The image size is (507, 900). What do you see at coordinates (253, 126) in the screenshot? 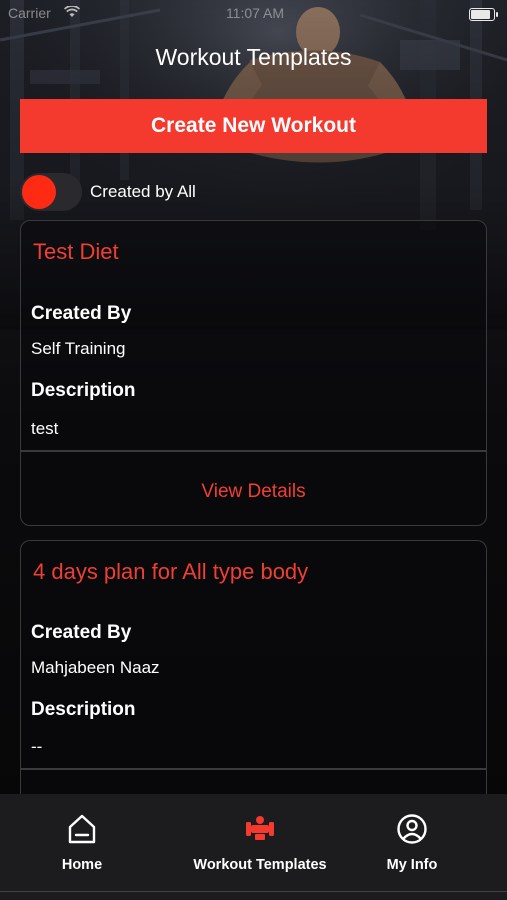
I see `create-new-workout-button: Create New Workout` at bounding box center [253, 126].